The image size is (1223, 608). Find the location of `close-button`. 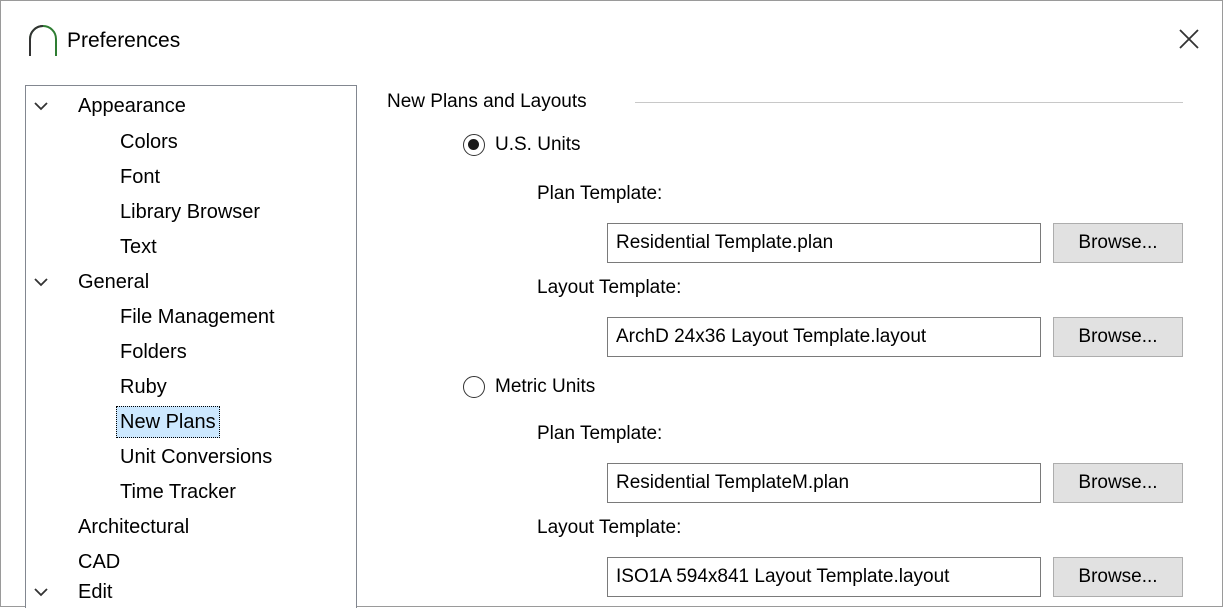

close-button is located at coordinates (1189, 39).